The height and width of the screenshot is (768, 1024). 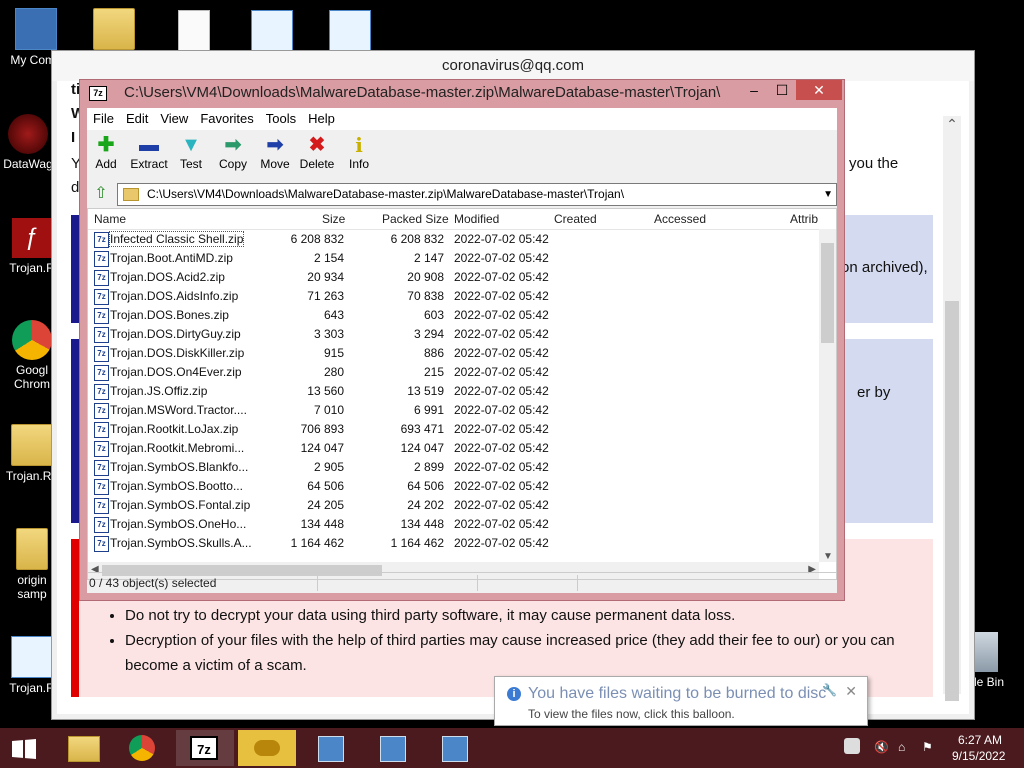 What do you see at coordinates (32, 445) in the screenshot?
I see `folder-doc-icon` at bounding box center [32, 445].